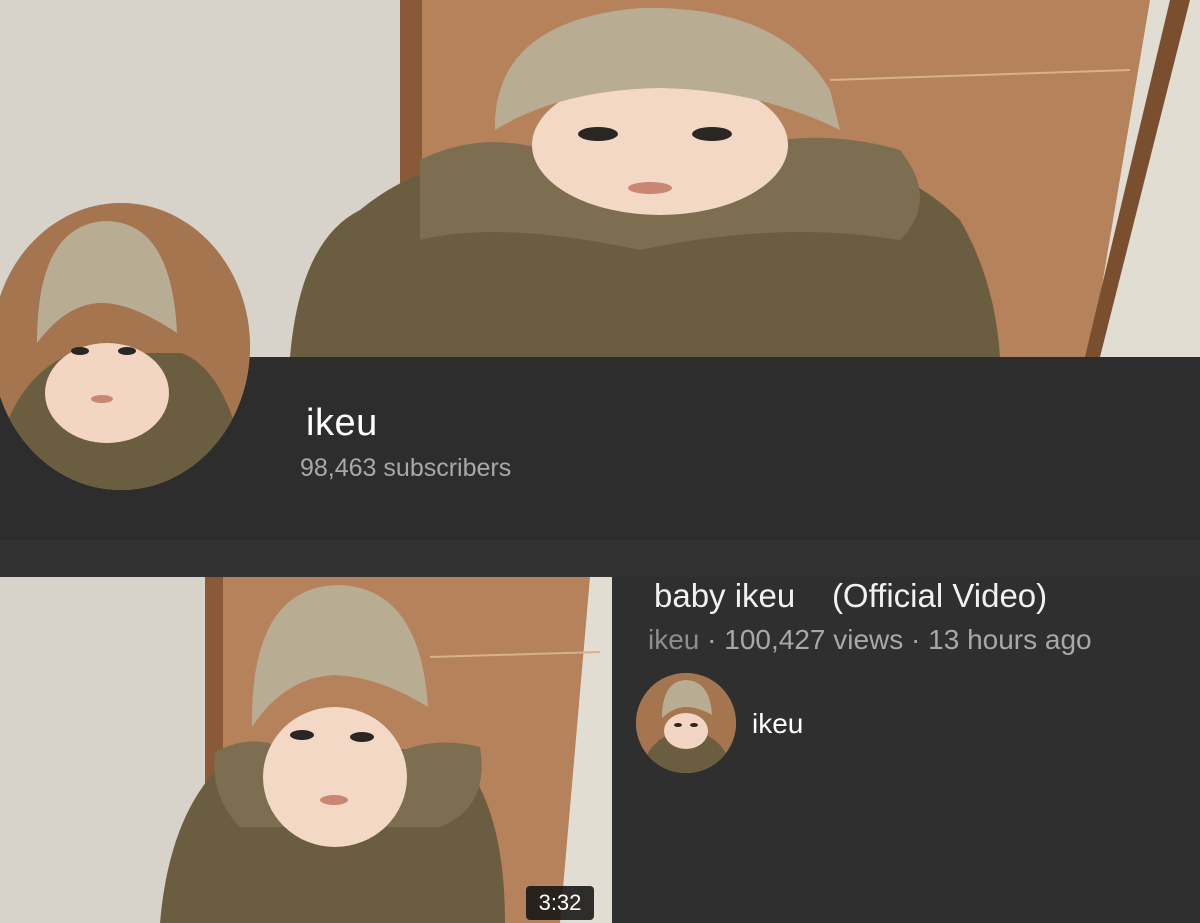  Describe the element at coordinates (560, 903) in the screenshot. I see `video-duration-badge: 3:32` at that location.